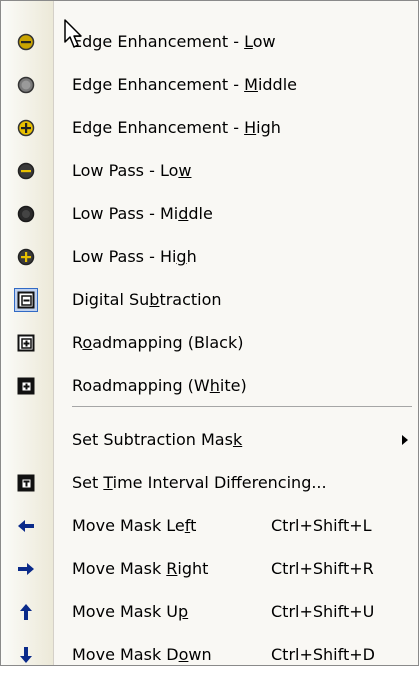 The height and width of the screenshot is (676, 419). I want to click on shortcut-label: Ctrl+Shift+D, so click(323, 654).